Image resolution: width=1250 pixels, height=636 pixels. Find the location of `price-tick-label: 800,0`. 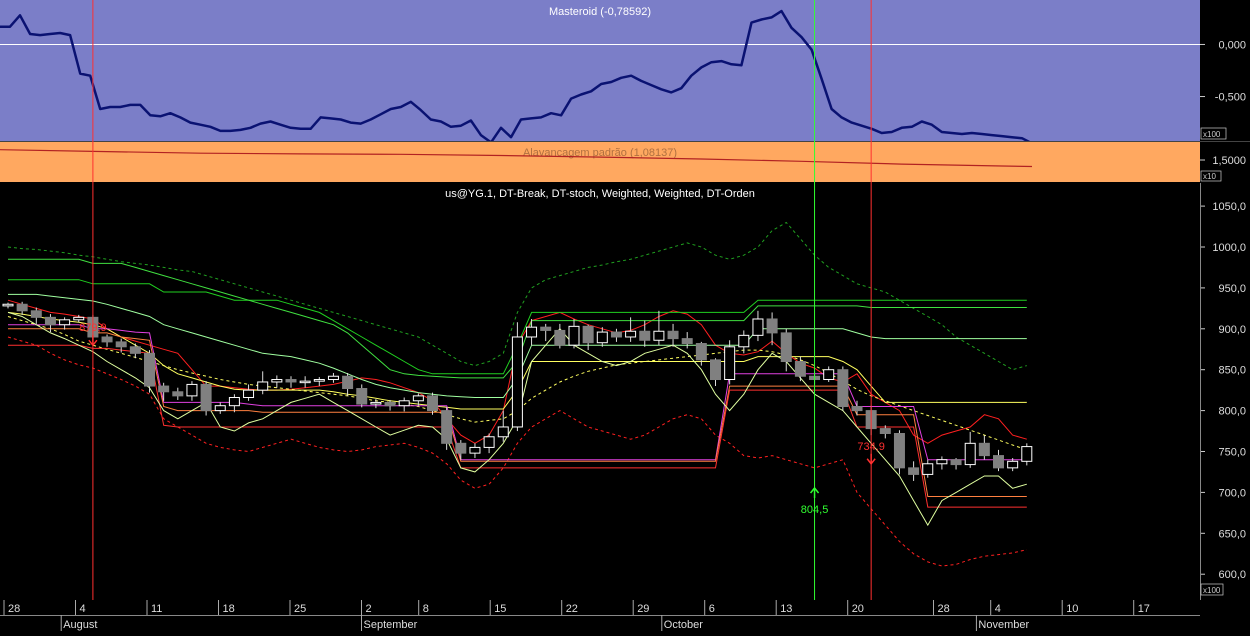

price-tick-label: 800,0 is located at coordinates (1232, 412).